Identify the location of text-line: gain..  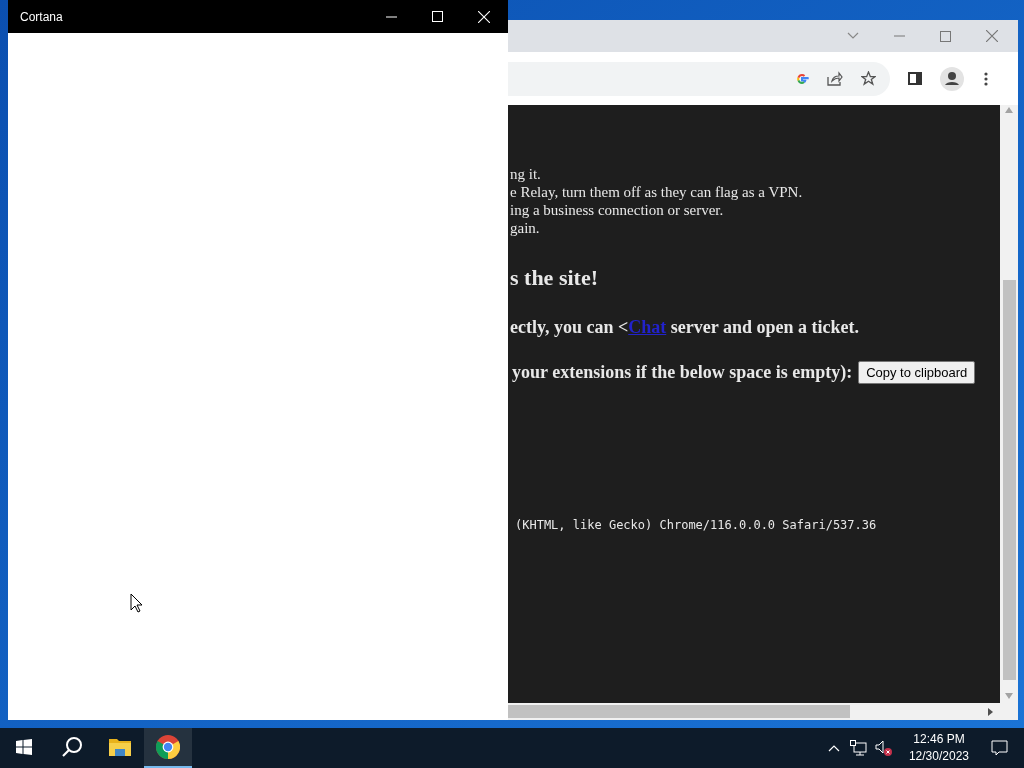
(525, 228).